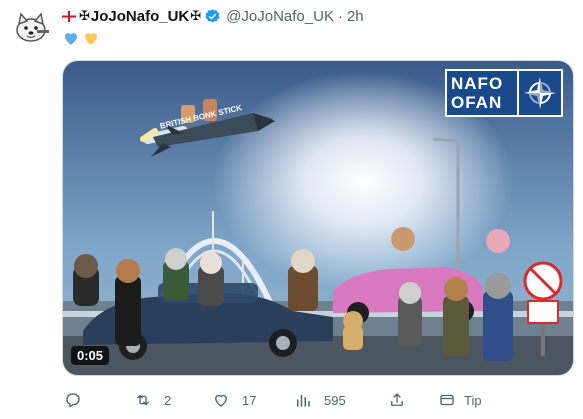 The height and width of the screenshot is (419, 583). Describe the element at coordinates (168, 400) in the screenshot. I see `retweet-count: 2` at that location.